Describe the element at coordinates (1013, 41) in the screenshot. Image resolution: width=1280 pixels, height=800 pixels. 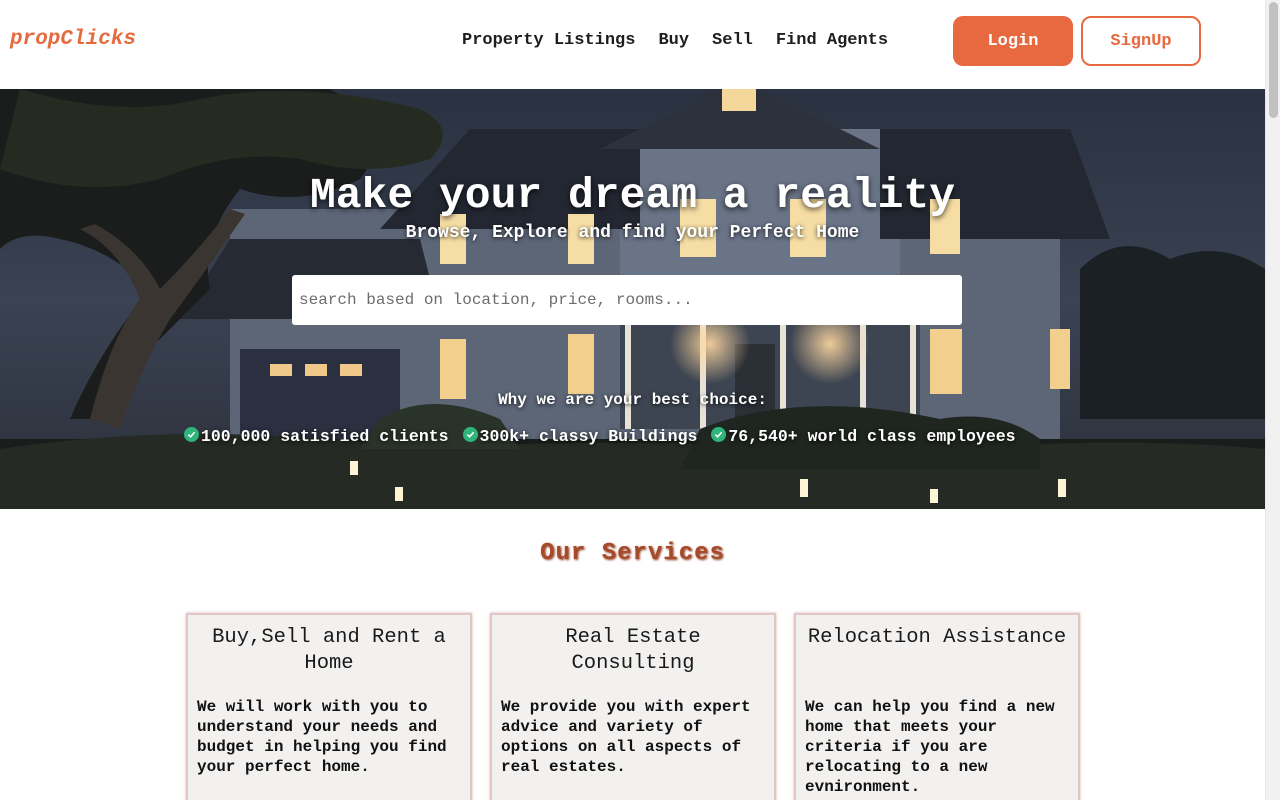
I see `login-button: Login` at that location.